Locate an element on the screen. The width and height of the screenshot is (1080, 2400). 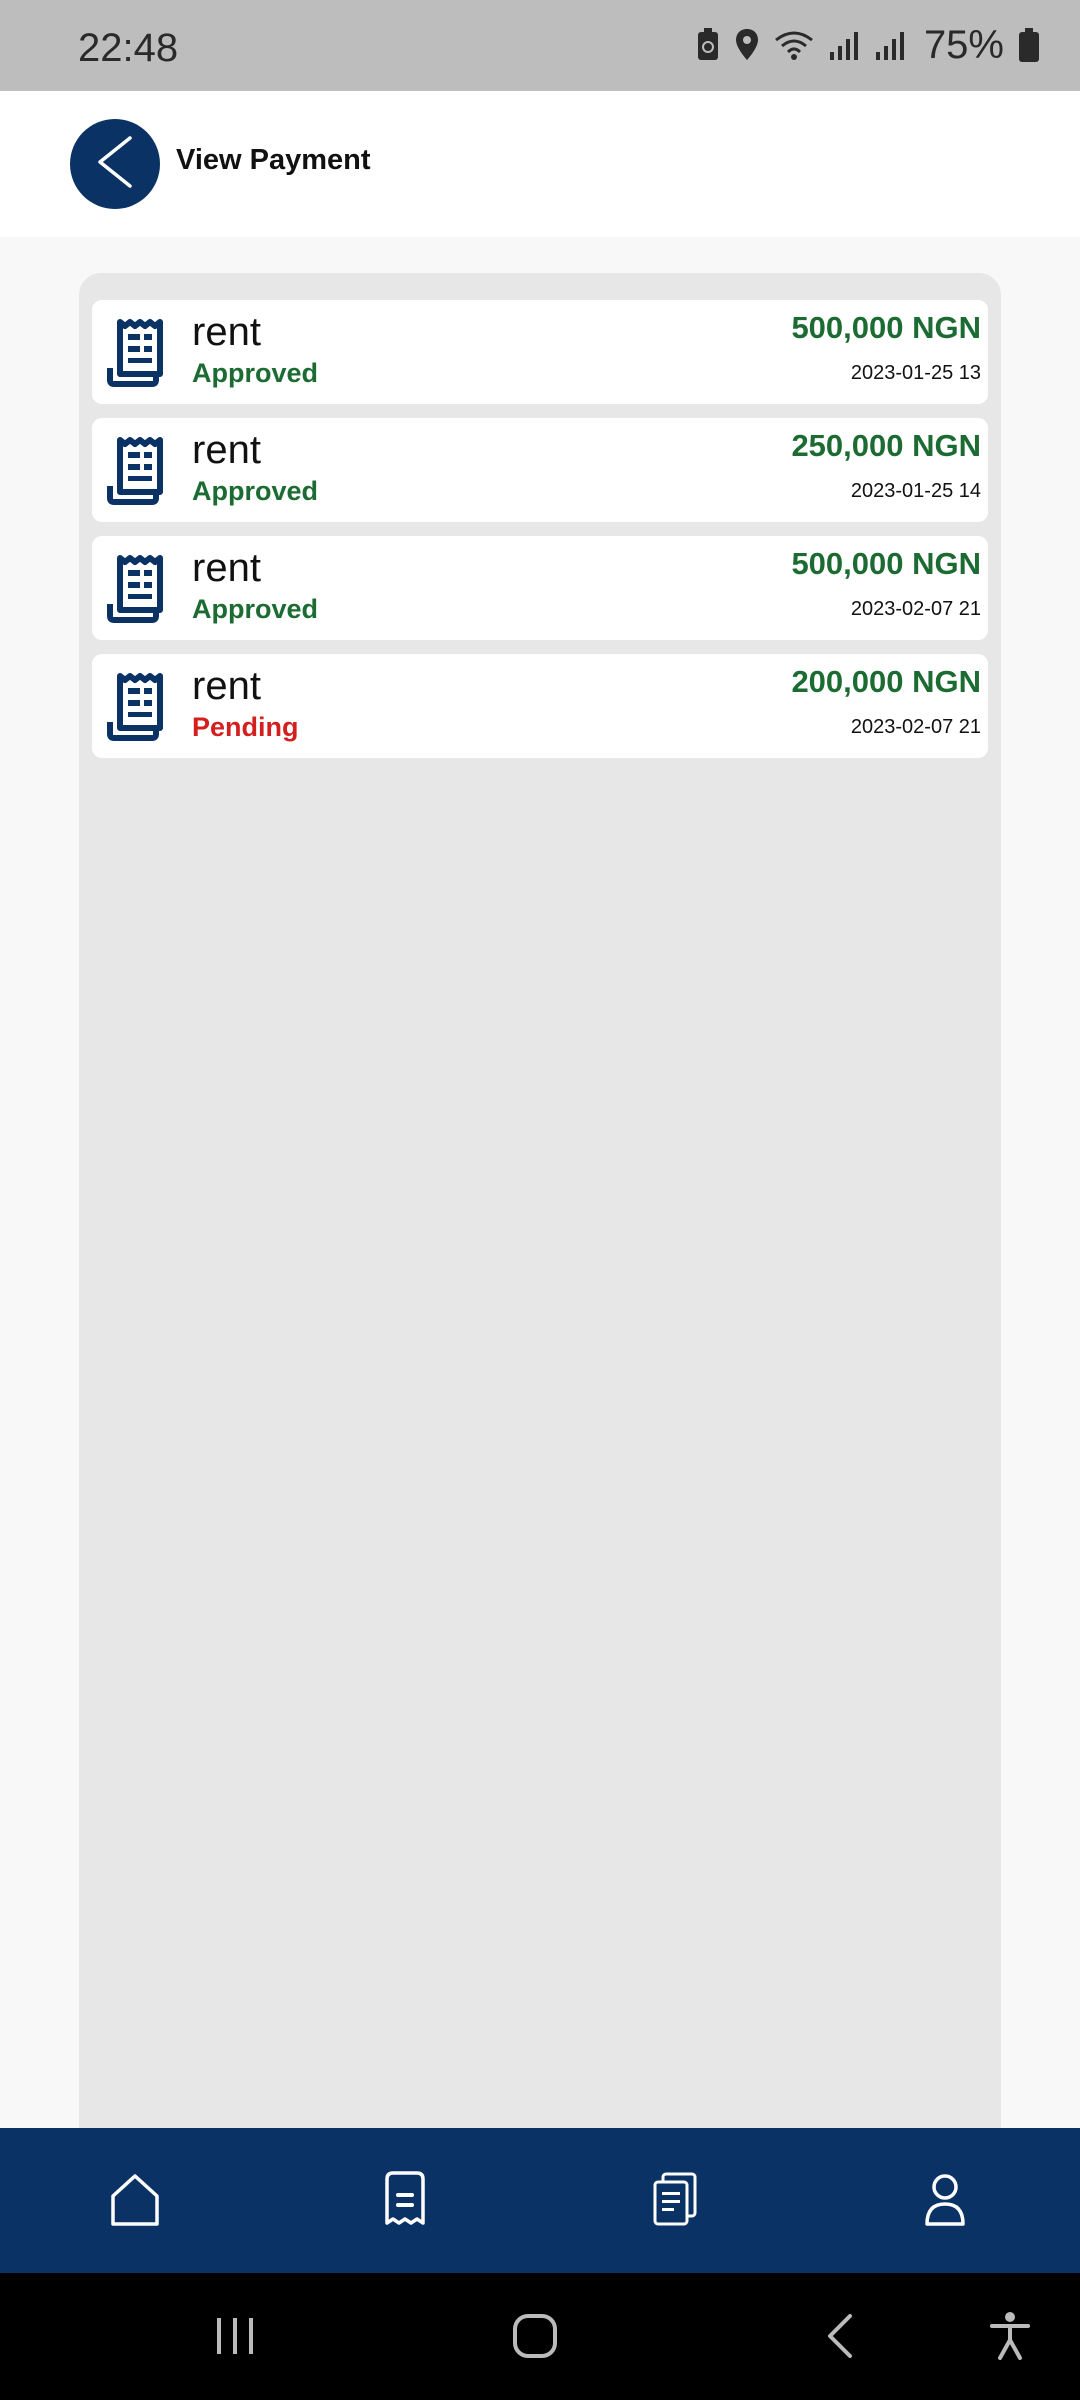
payment-item: rent Approved 500,000 NGN 2023-02-07 21 is located at coordinates (540, 588).